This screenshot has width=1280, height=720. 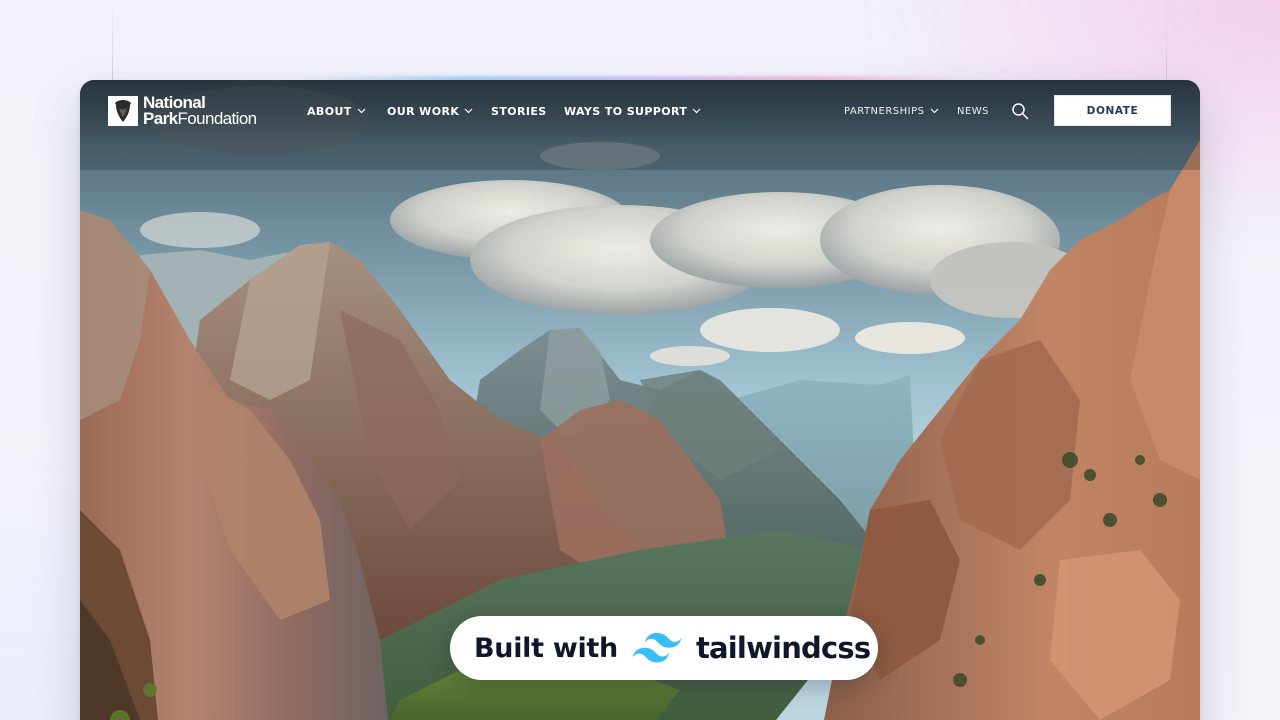 I want to click on decorative-grid-line-left, so click(x=112, y=40).